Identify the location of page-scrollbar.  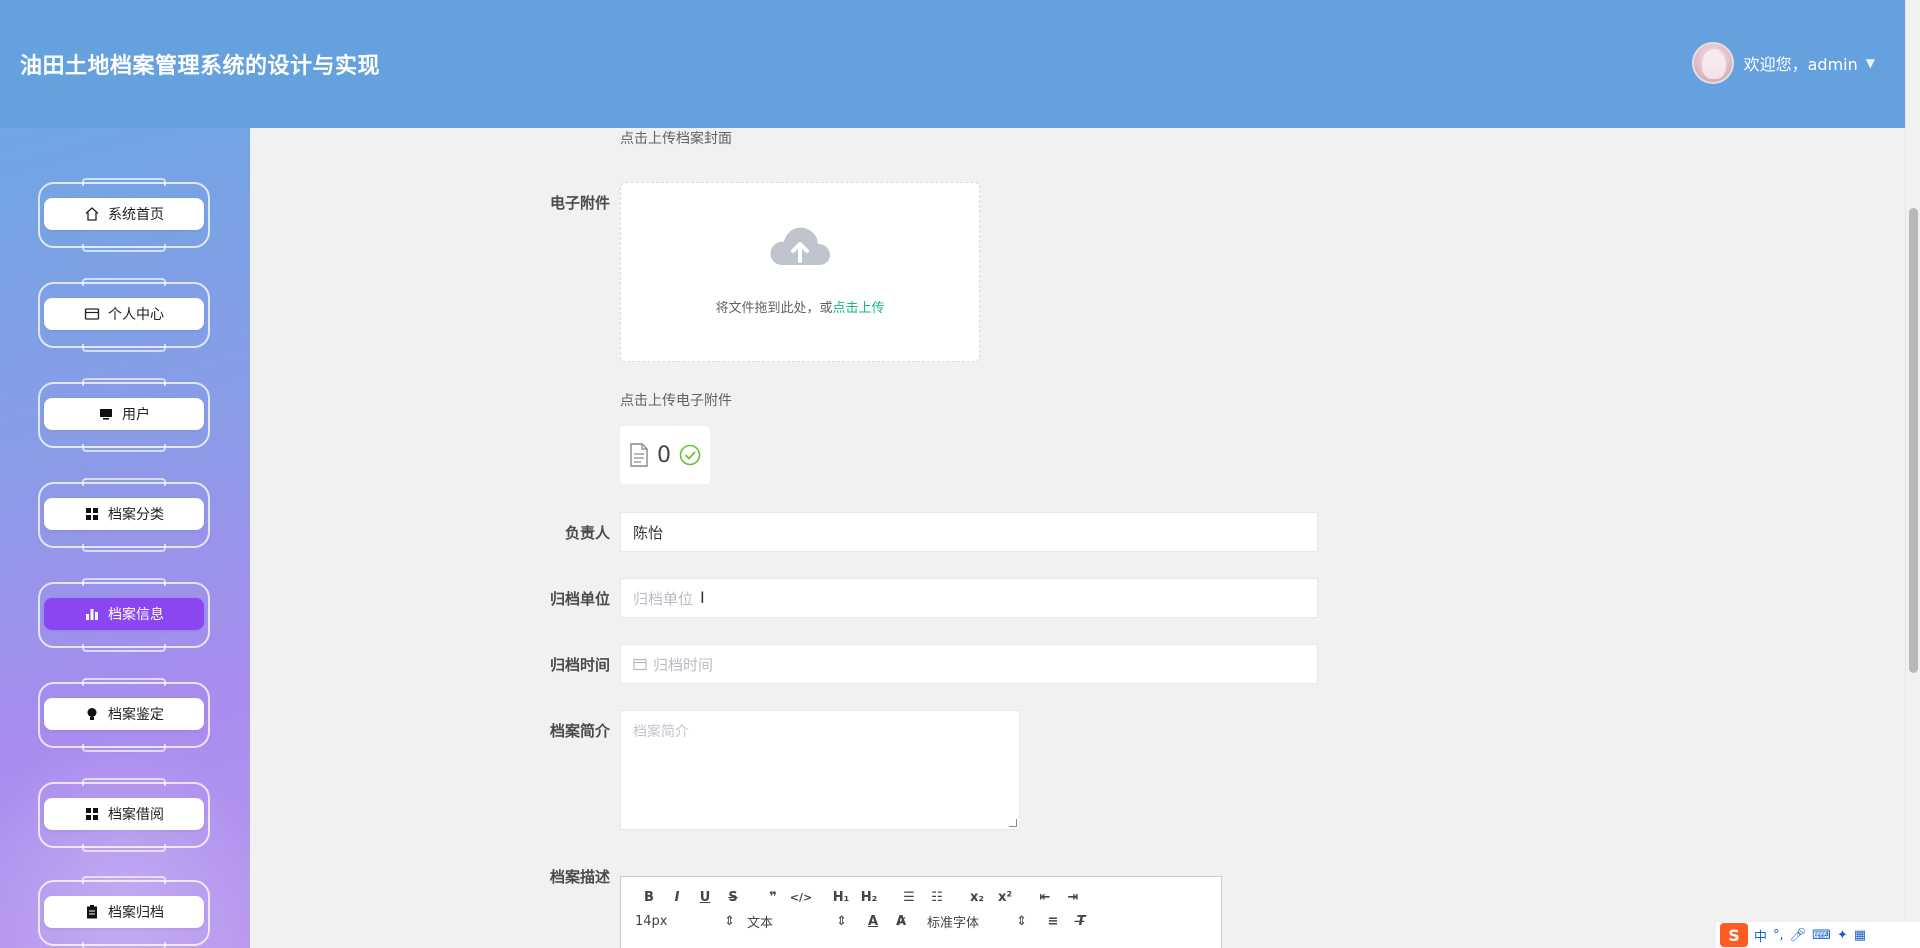
(1912, 474).